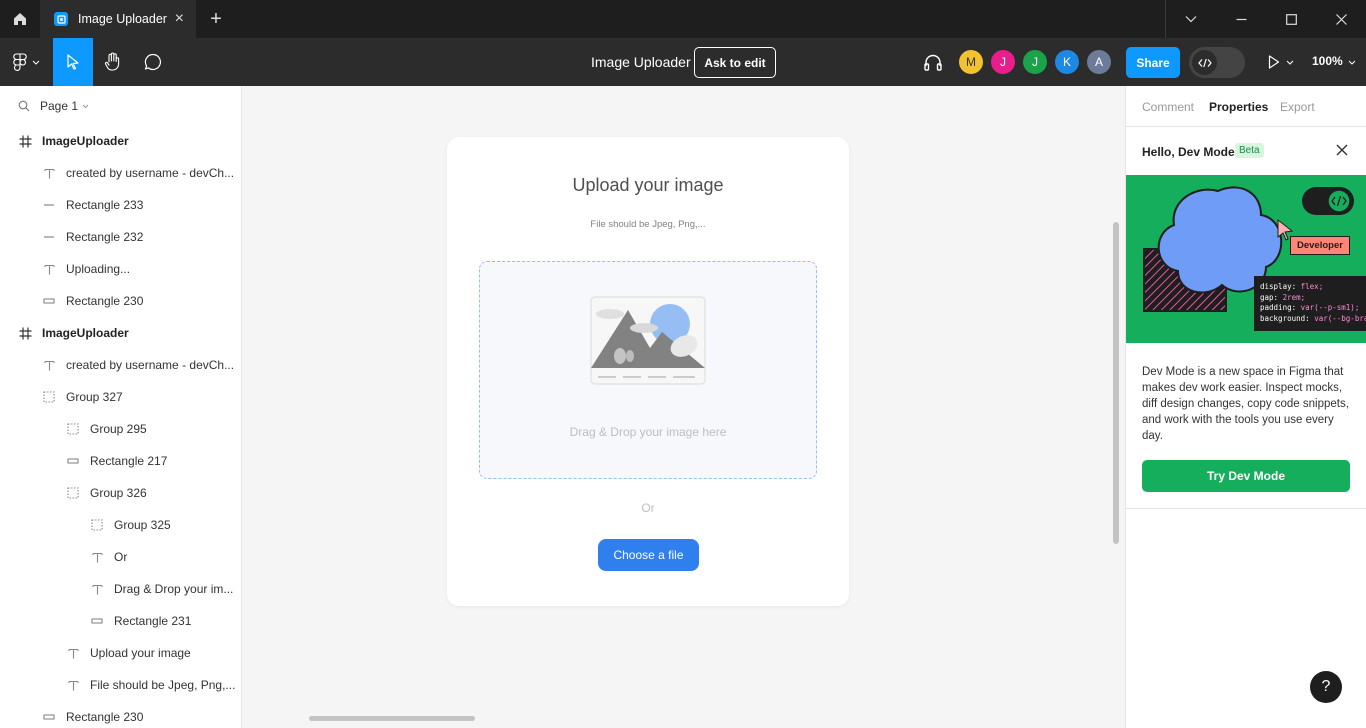 Image resolution: width=1366 pixels, height=728 pixels. I want to click on close-window-button, so click(1341, 19).